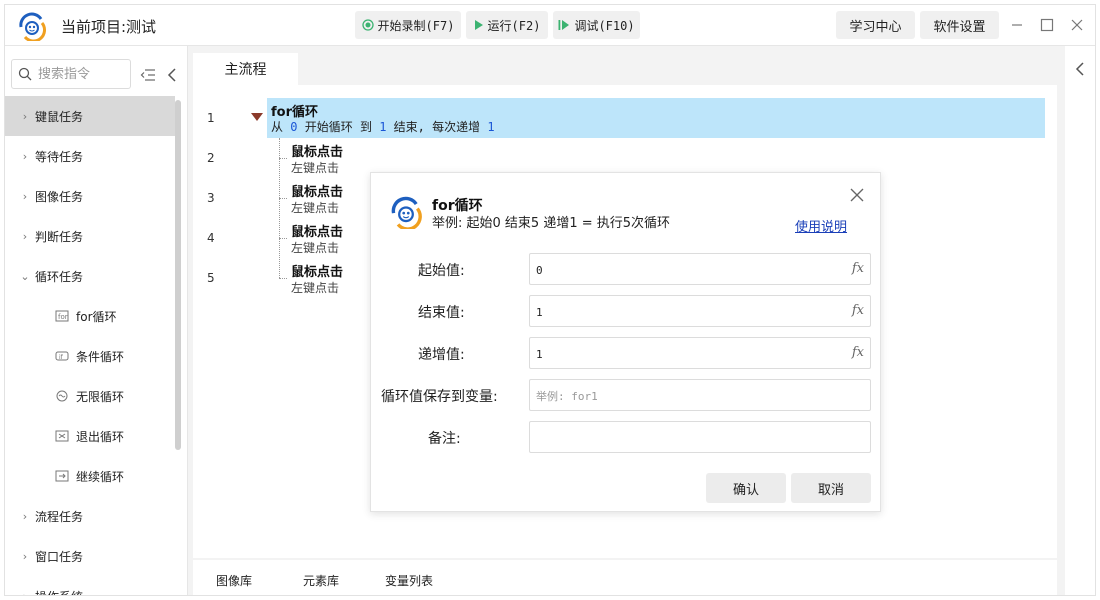 This screenshot has height=600, width=1100. What do you see at coordinates (59, 116) in the screenshot?
I see `category-label: 键鼠任务` at bounding box center [59, 116].